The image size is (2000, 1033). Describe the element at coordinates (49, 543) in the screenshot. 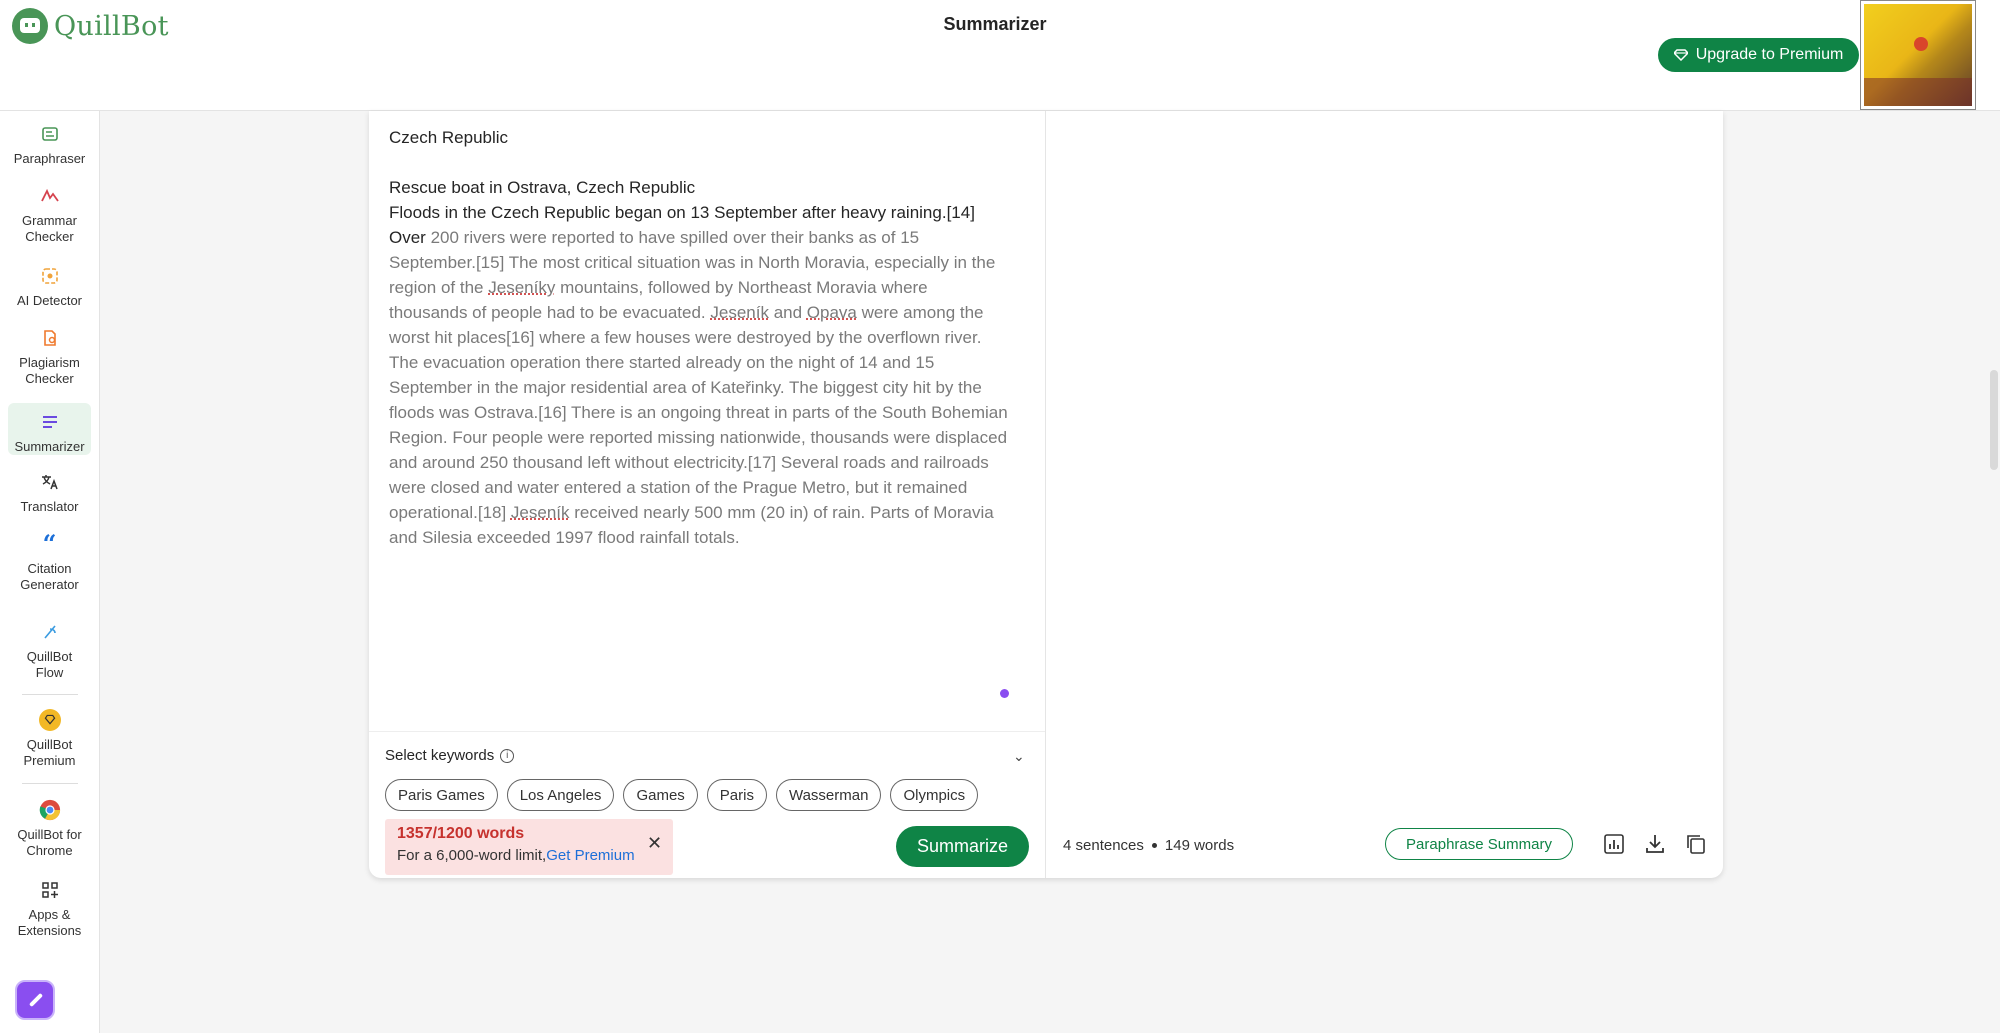

I see `citation-icon: “` at that location.